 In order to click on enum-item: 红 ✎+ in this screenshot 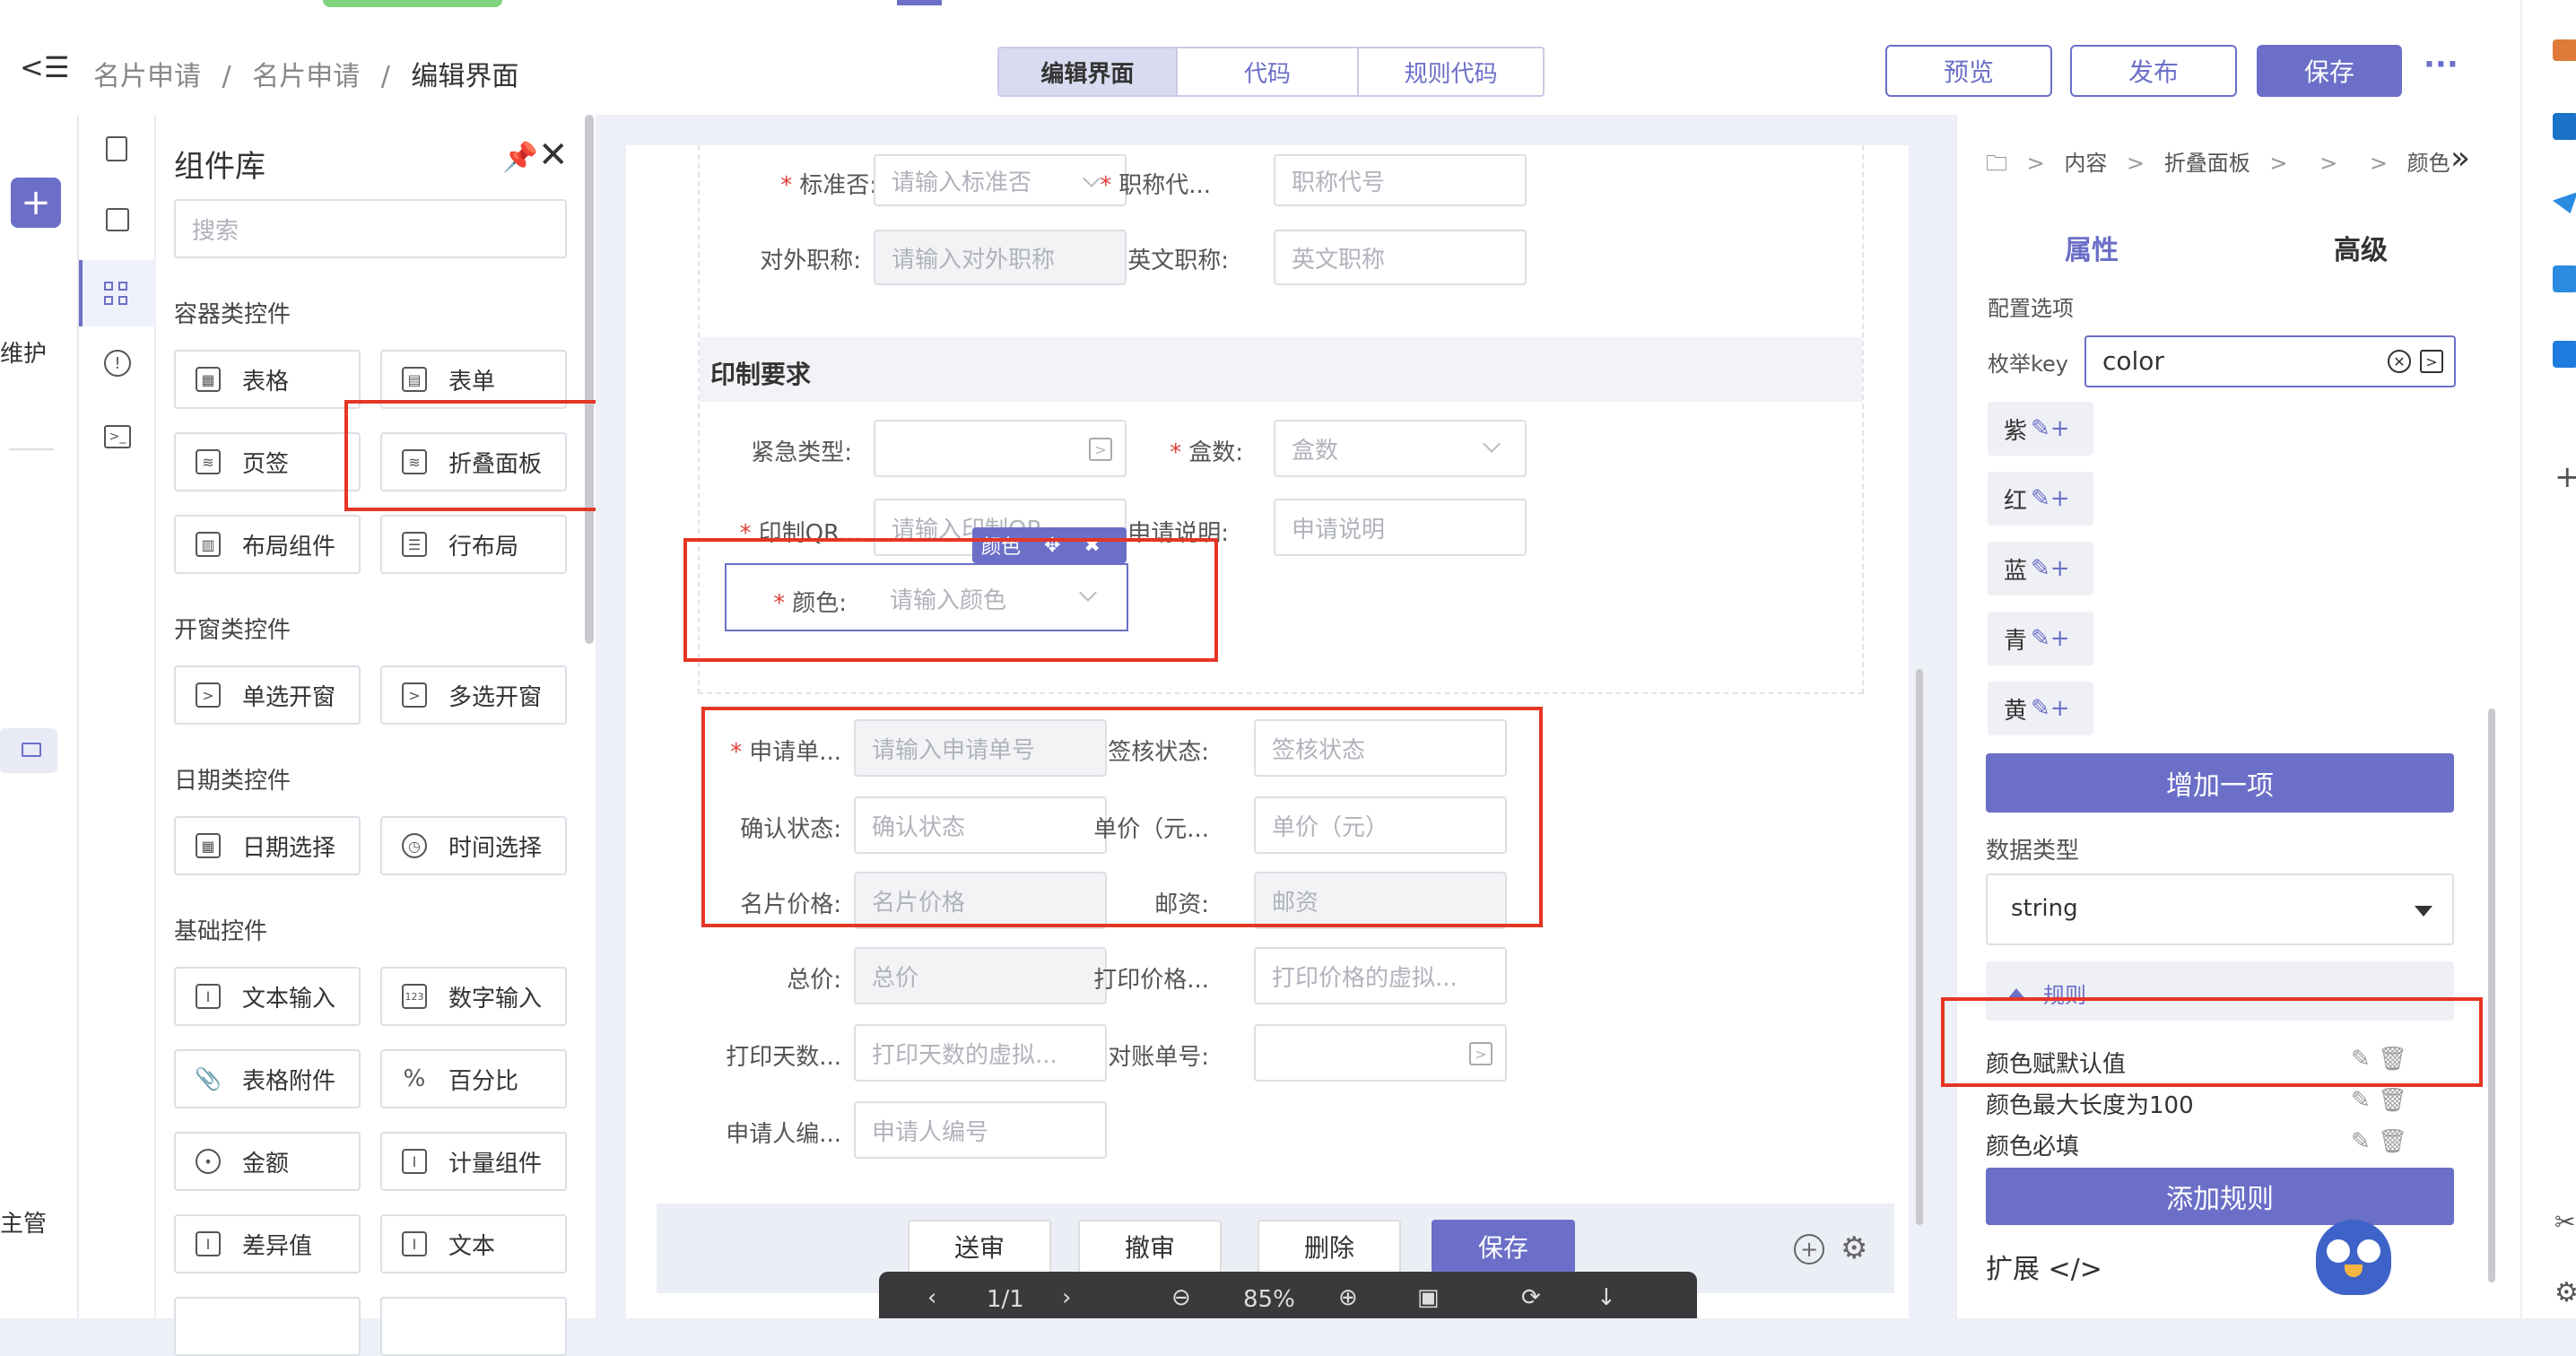, I will do `click(2040, 499)`.